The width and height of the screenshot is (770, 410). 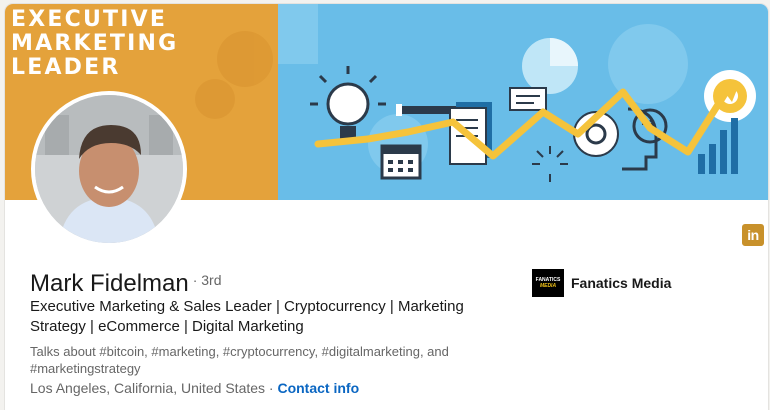 What do you see at coordinates (620, 139) in the screenshot?
I see `gear-head-icon` at bounding box center [620, 139].